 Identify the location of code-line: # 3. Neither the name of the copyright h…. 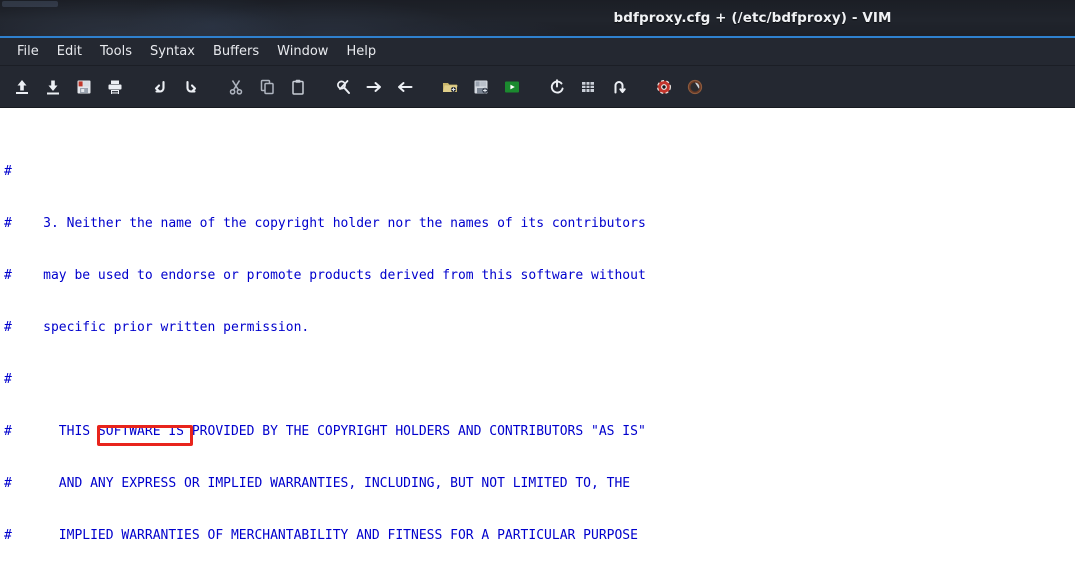
(539, 223).